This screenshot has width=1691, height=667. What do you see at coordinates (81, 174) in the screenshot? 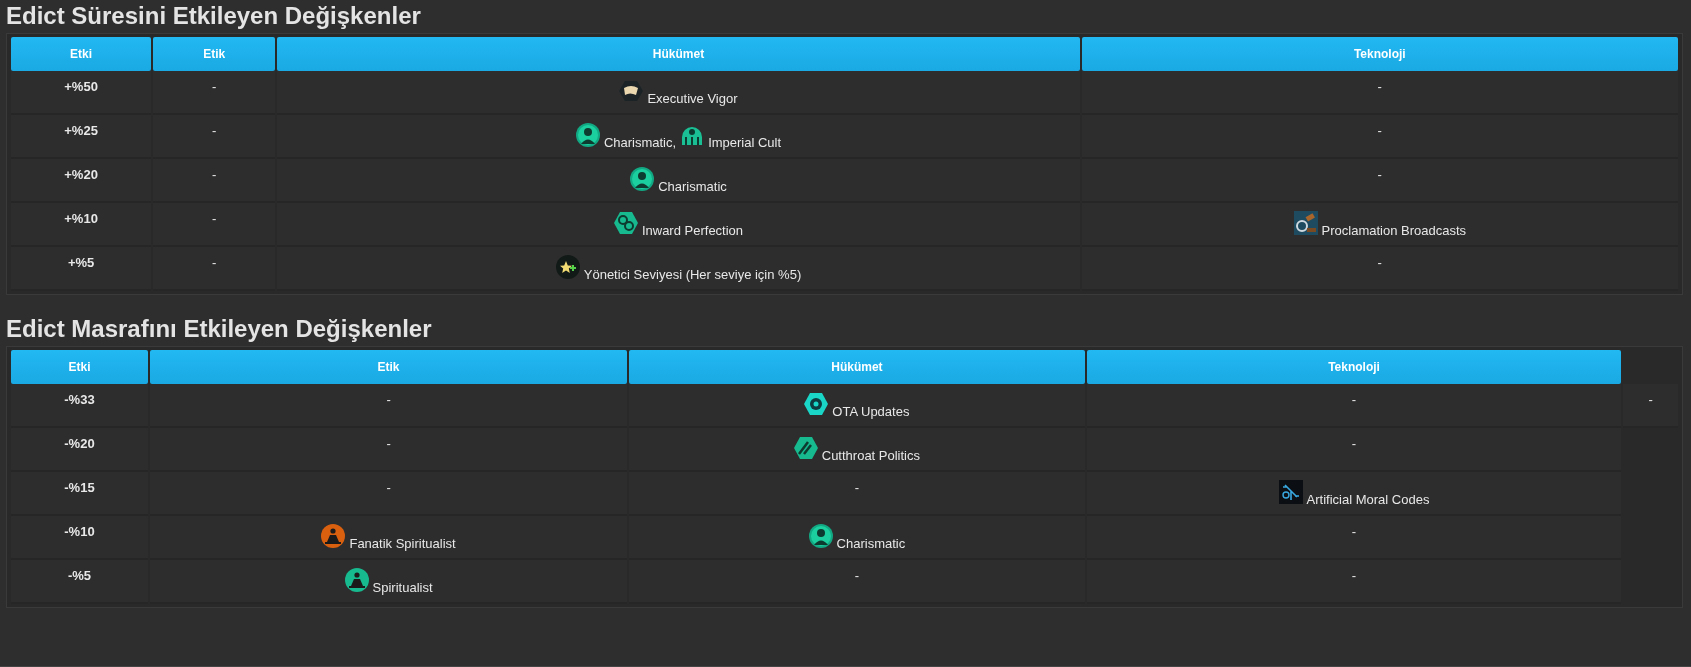
I see `cell-text: +%20` at bounding box center [81, 174].